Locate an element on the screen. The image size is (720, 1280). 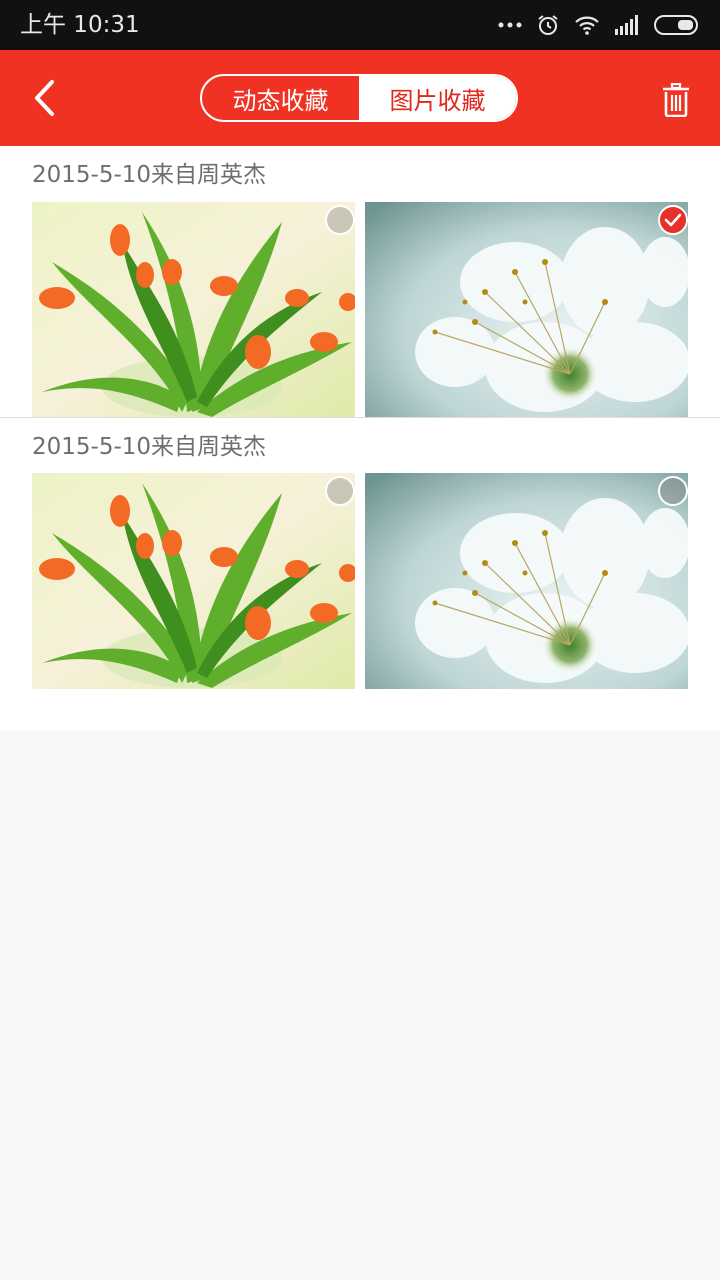
tab-feed-favorites: 动态收藏 is located at coordinates (280, 98).